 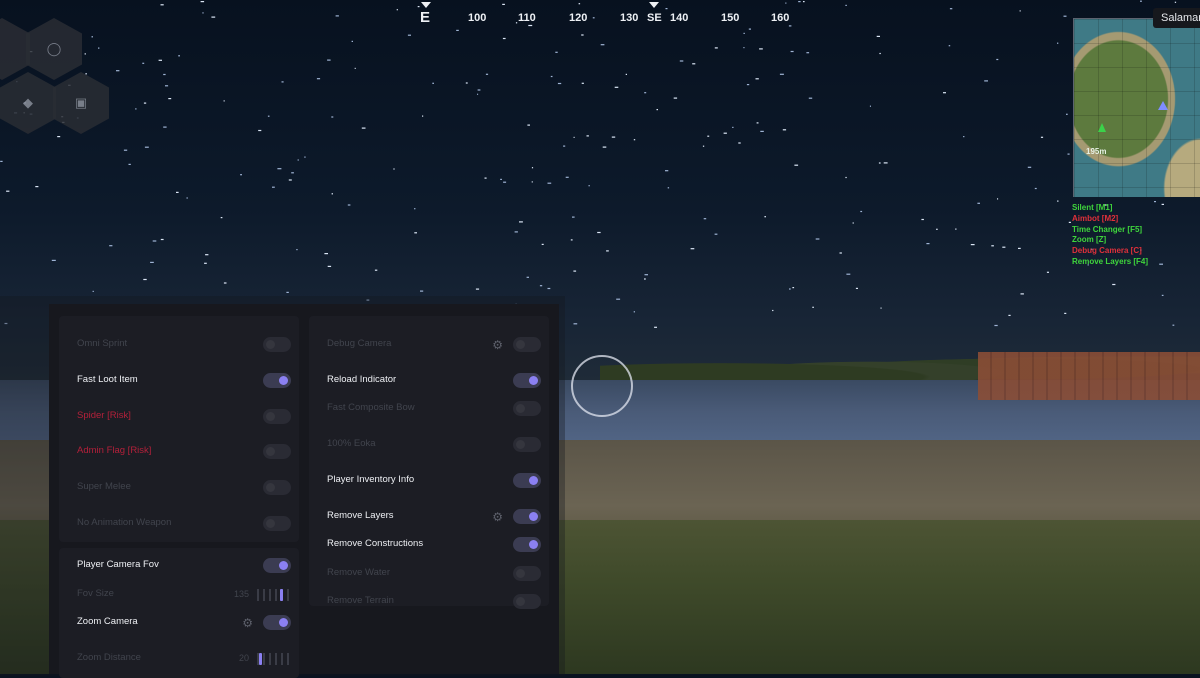 I want to click on minimap: 195m, so click(x=1136, y=107).